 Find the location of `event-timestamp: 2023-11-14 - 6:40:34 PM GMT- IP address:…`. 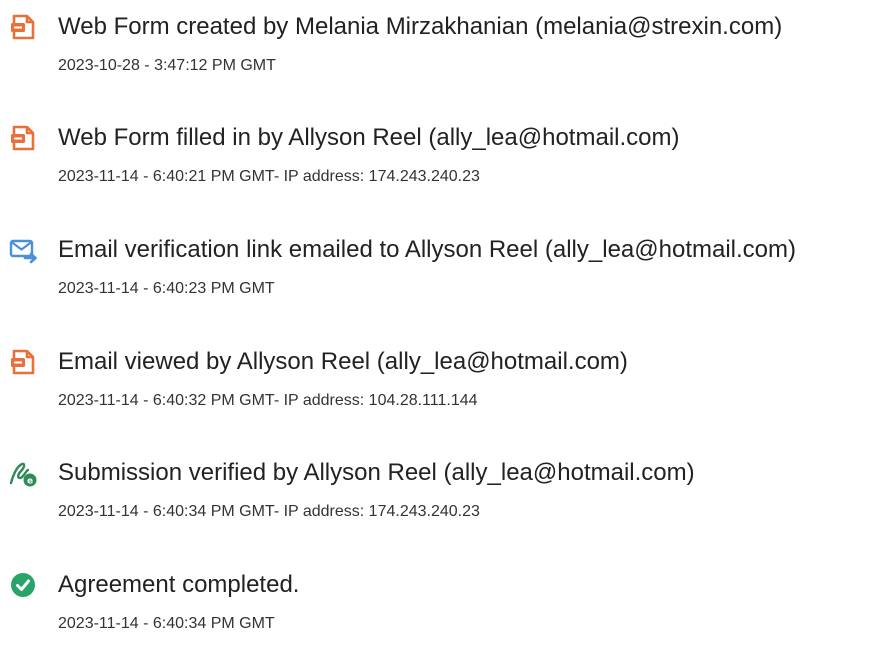

event-timestamp: 2023-11-14 - 6:40:34 PM GMT- IP address:… is located at coordinates (269, 511).